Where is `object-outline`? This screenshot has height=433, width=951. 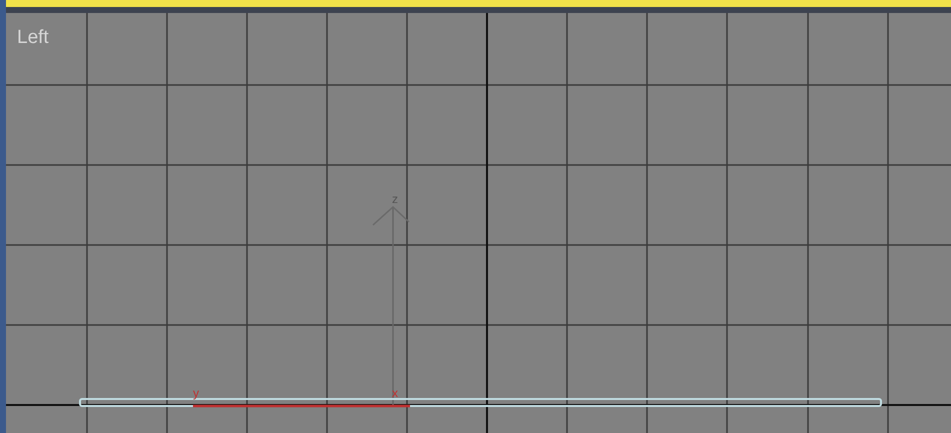
object-outline is located at coordinates (480, 402).